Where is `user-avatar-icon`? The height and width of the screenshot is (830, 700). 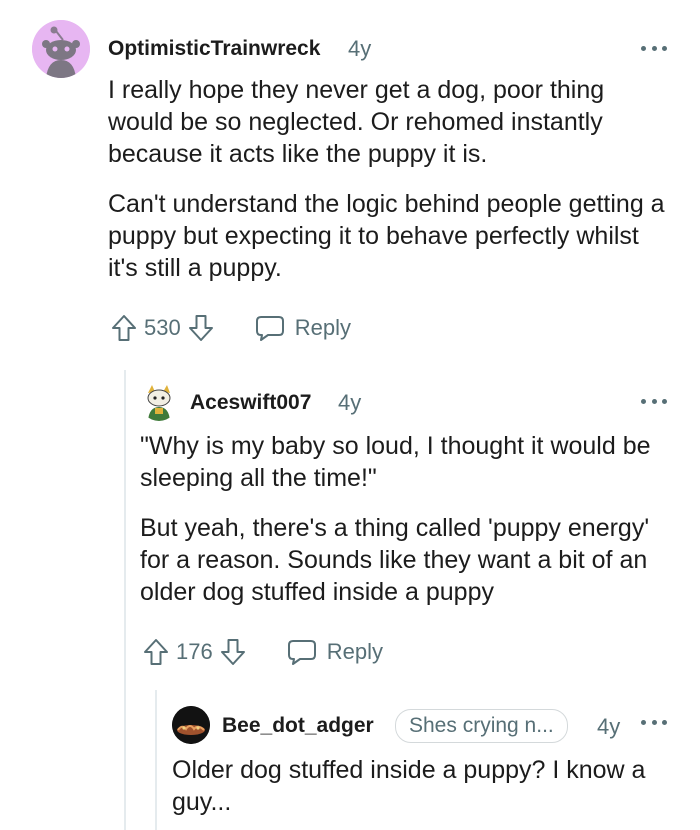
user-avatar-icon is located at coordinates (191, 725).